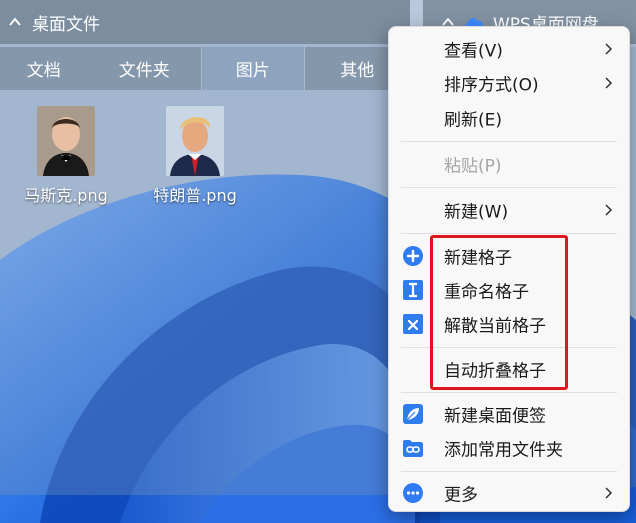 The width and height of the screenshot is (636, 523). I want to click on menu-item-label: 粘贴(P), so click(473, 166).